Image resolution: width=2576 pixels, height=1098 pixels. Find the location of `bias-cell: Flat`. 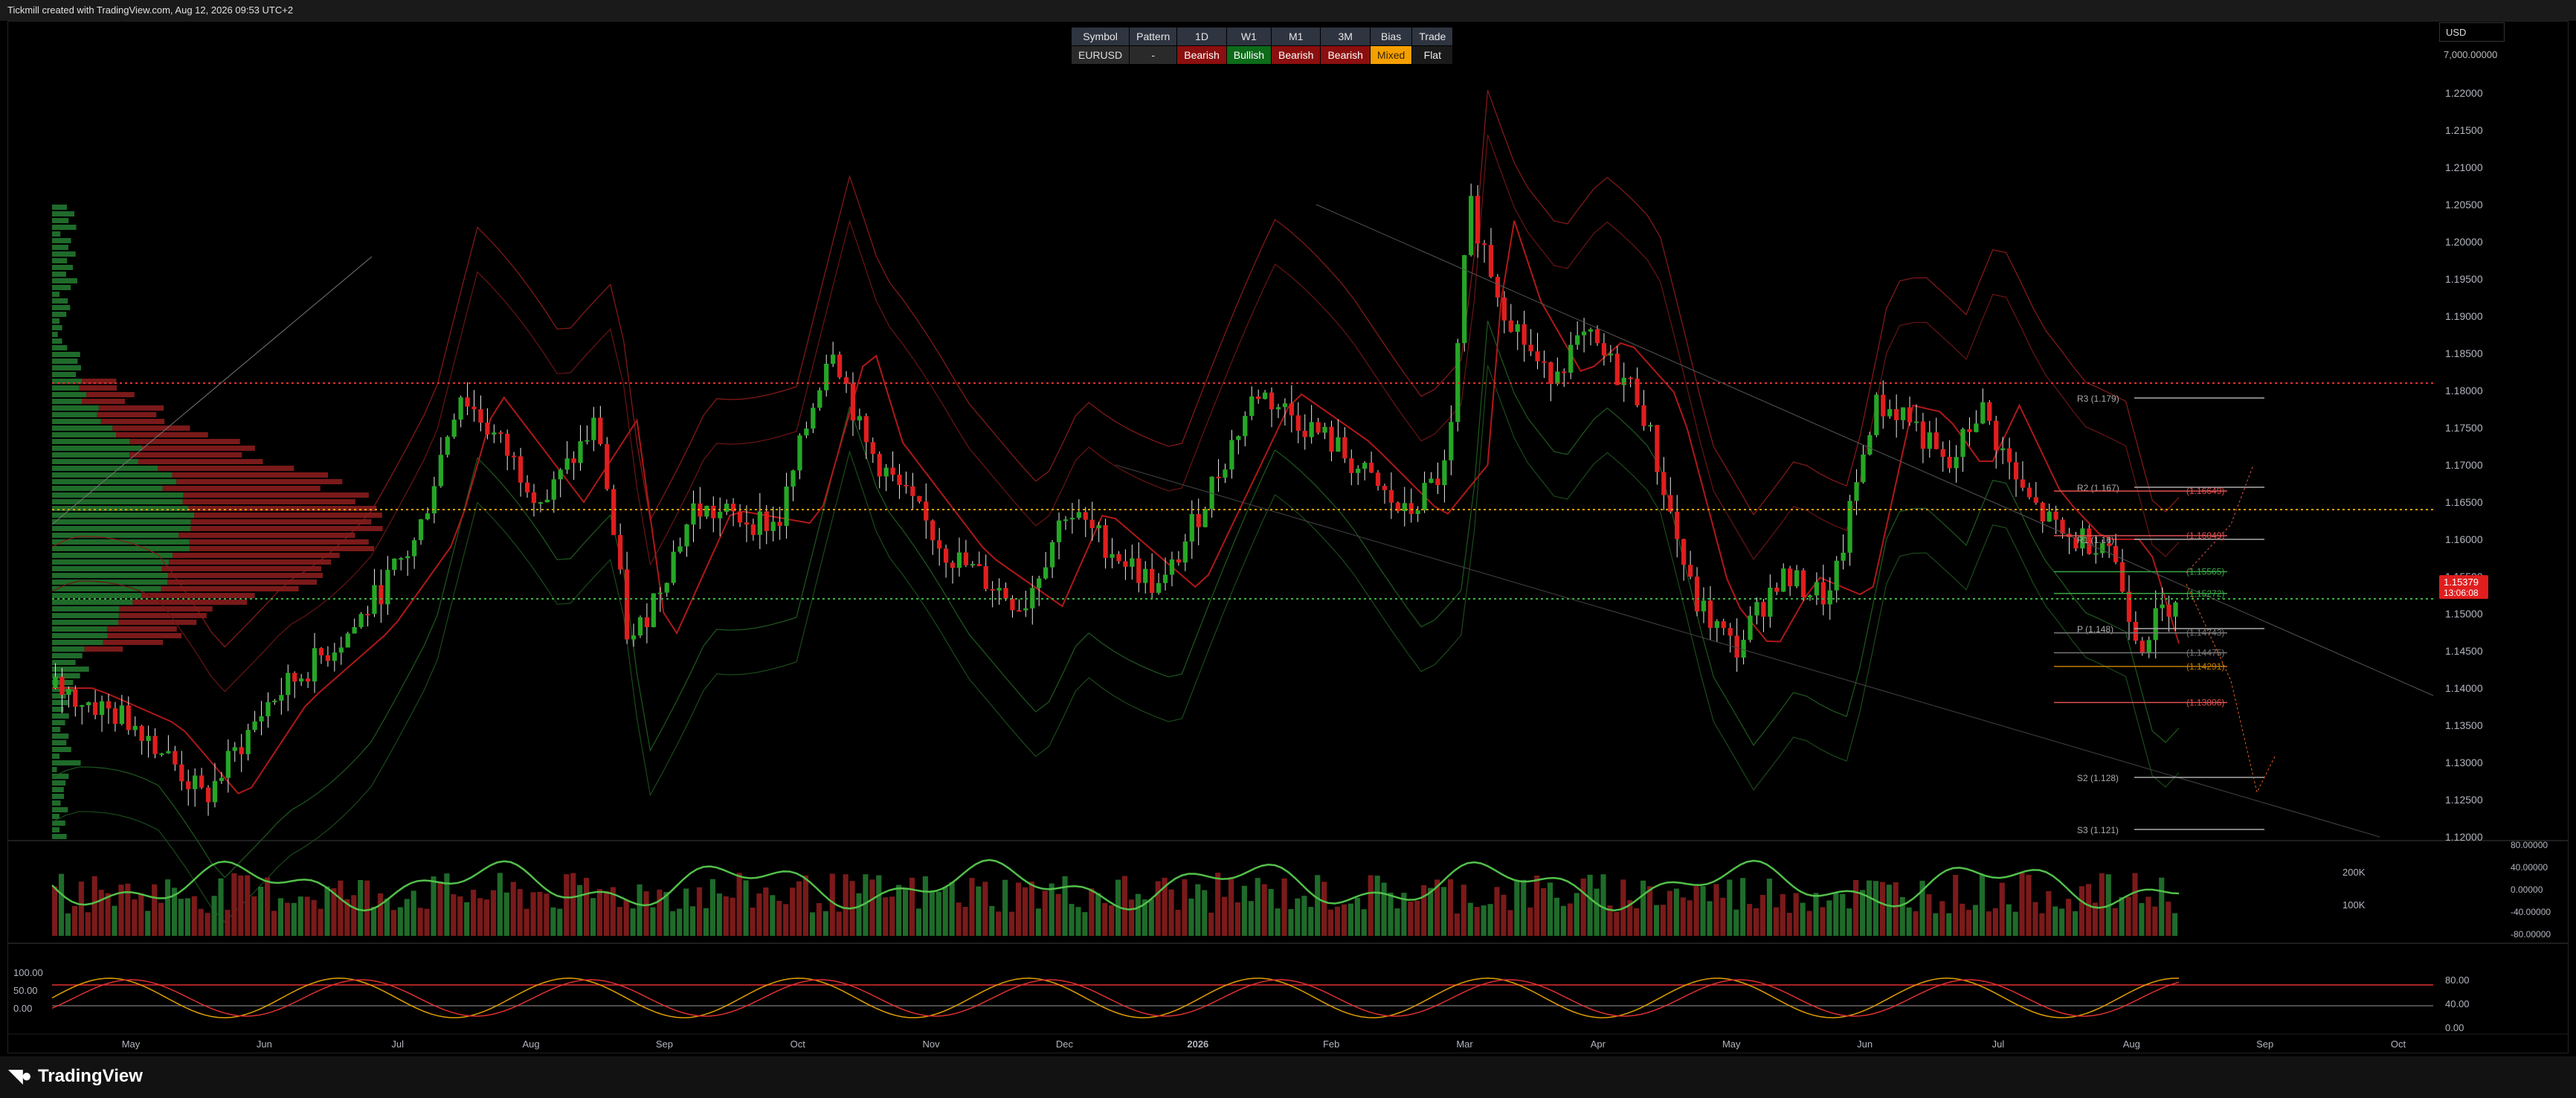

bias-cell: Flat is located at coordinates (1432, 55).